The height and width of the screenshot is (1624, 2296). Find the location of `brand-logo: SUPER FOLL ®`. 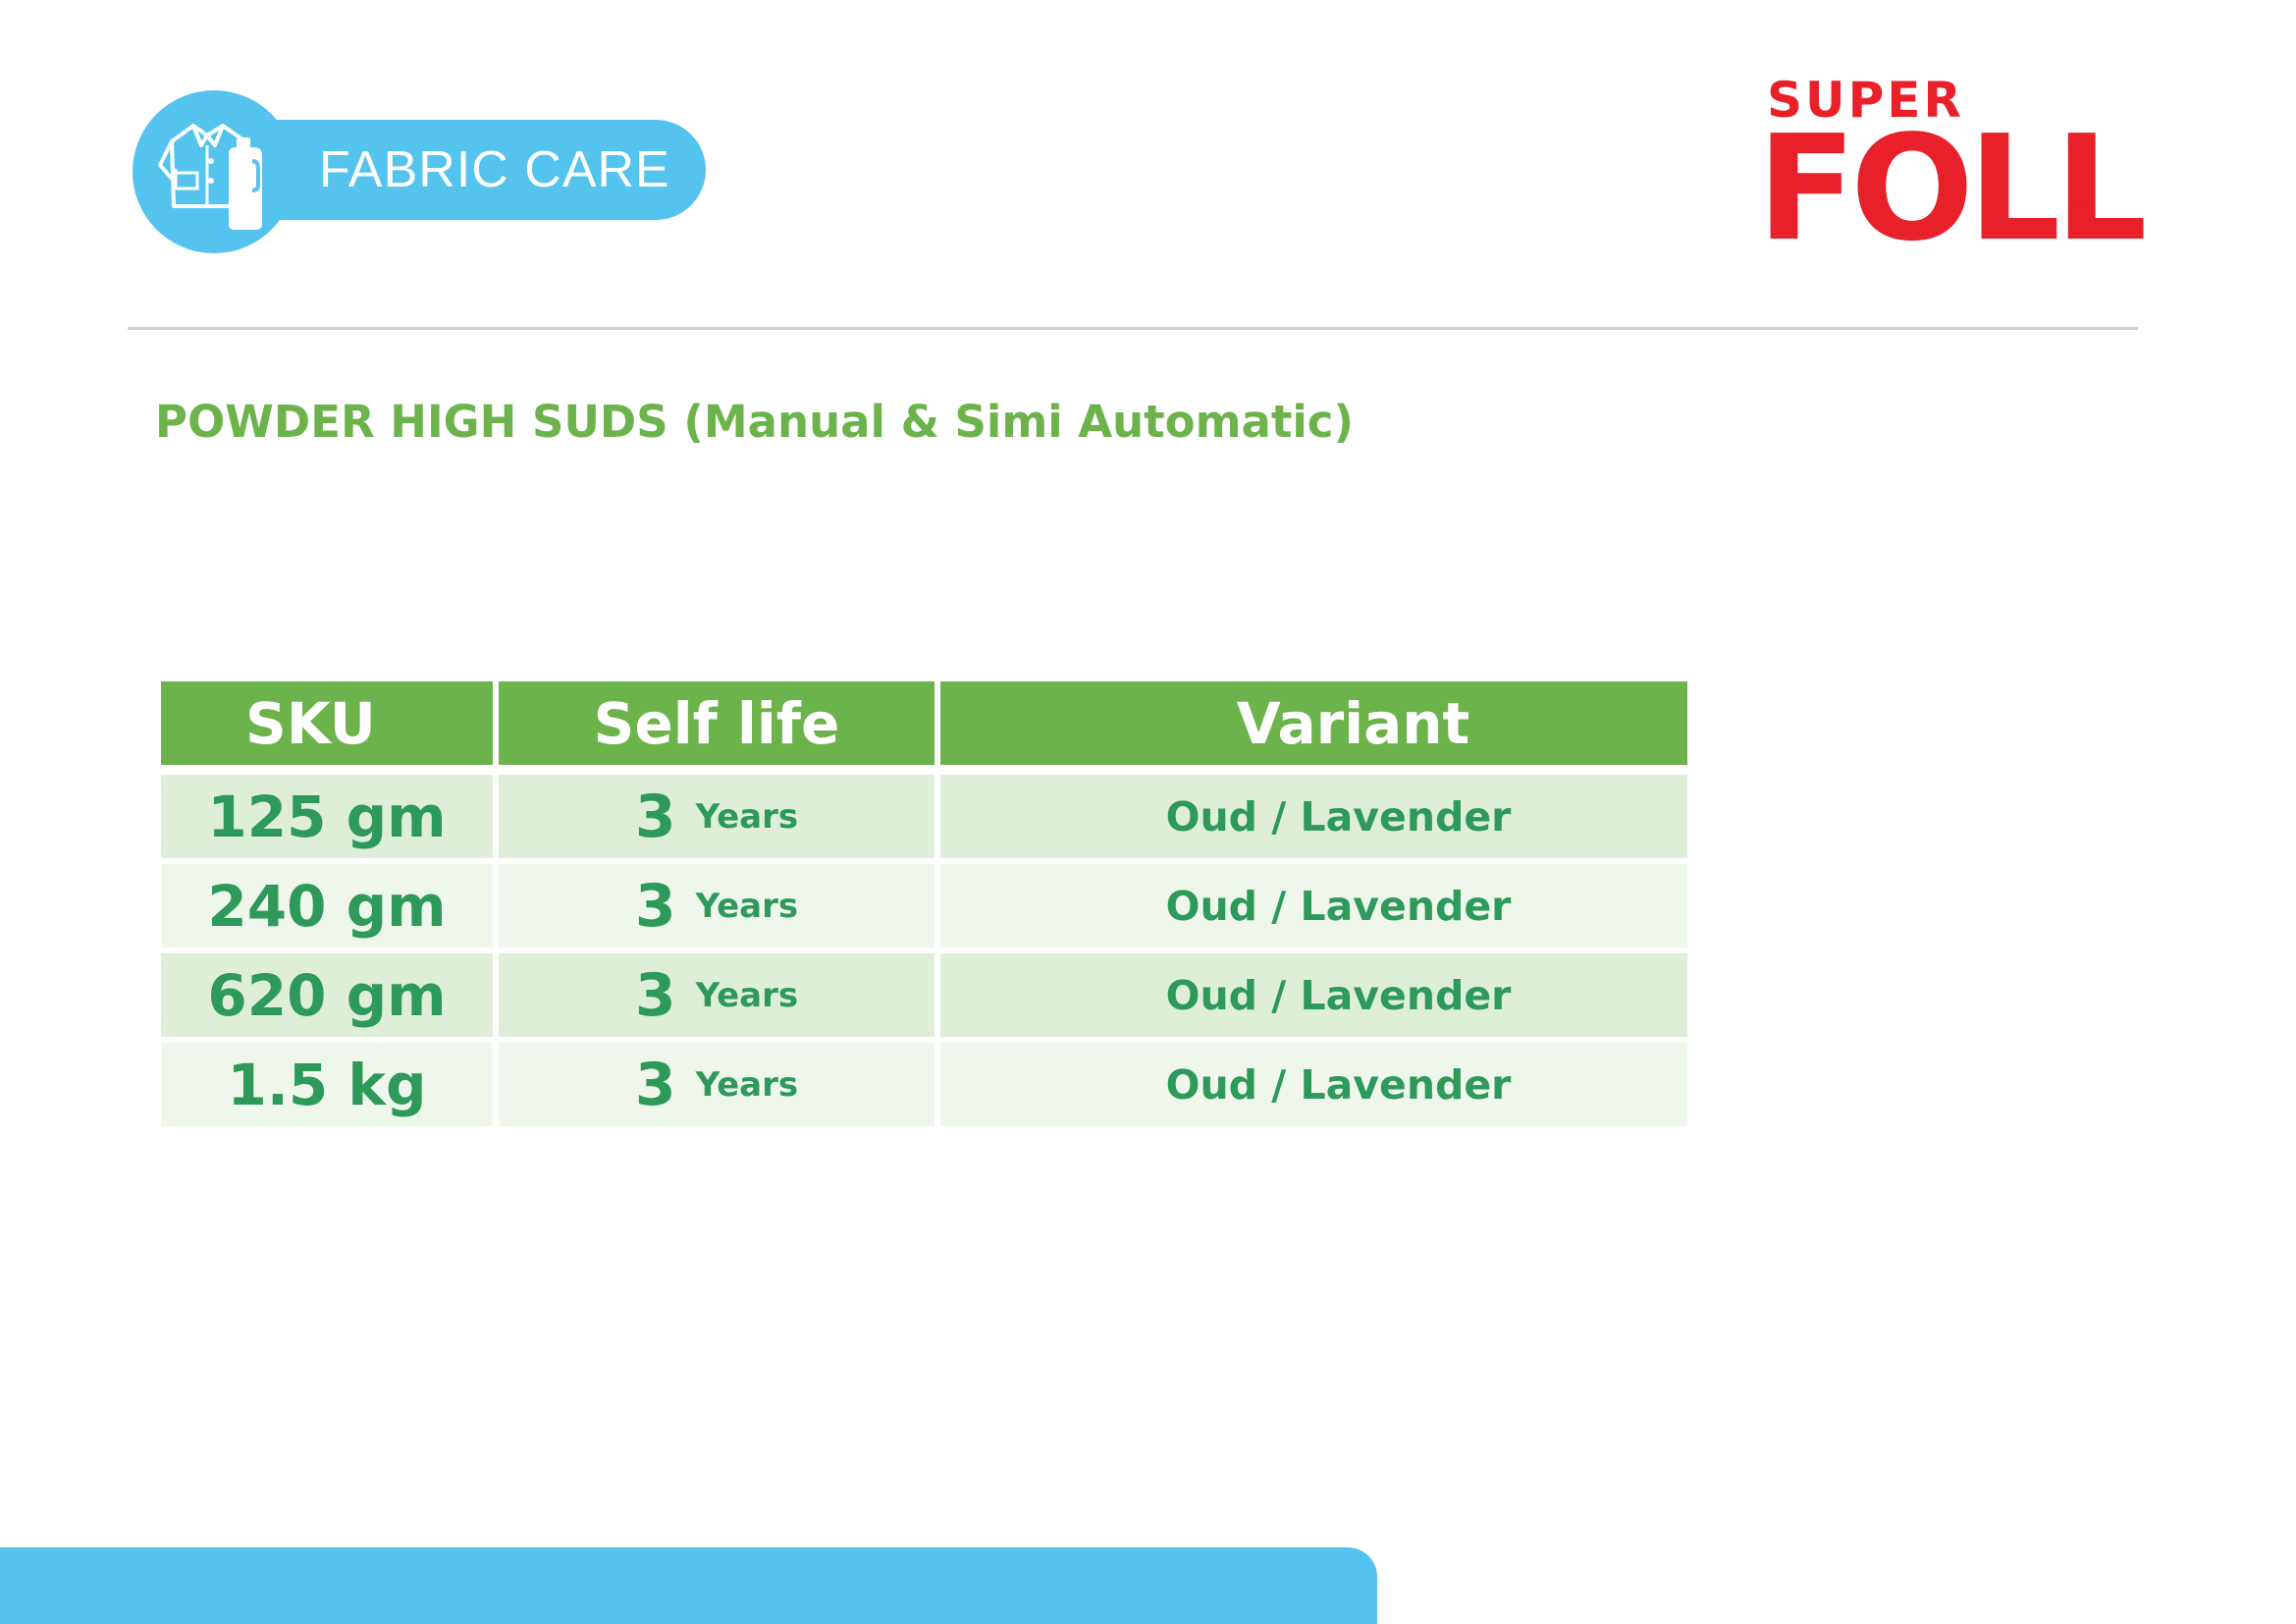

brand-logo: SUPER FOLL ® is located at coordinates (1952, 169).